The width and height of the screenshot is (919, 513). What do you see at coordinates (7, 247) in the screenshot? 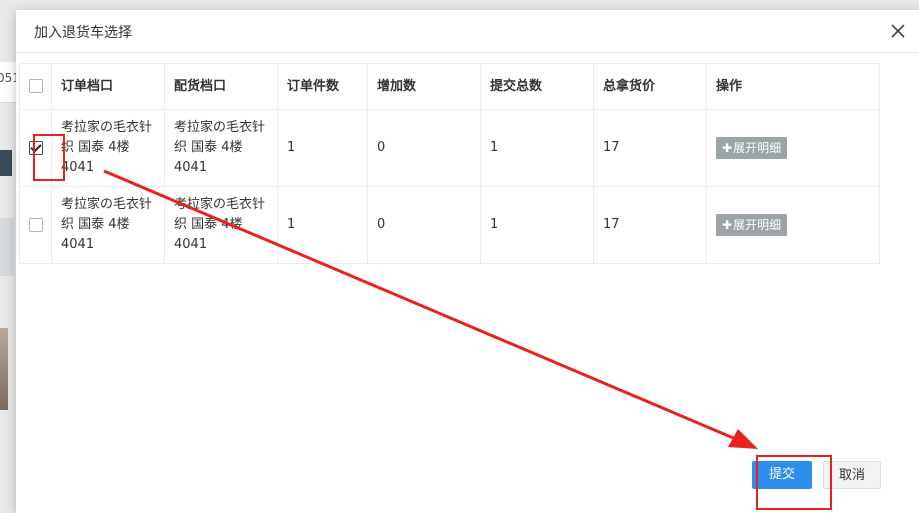
I see `background-gray-block` at bounding box center [7, 247].